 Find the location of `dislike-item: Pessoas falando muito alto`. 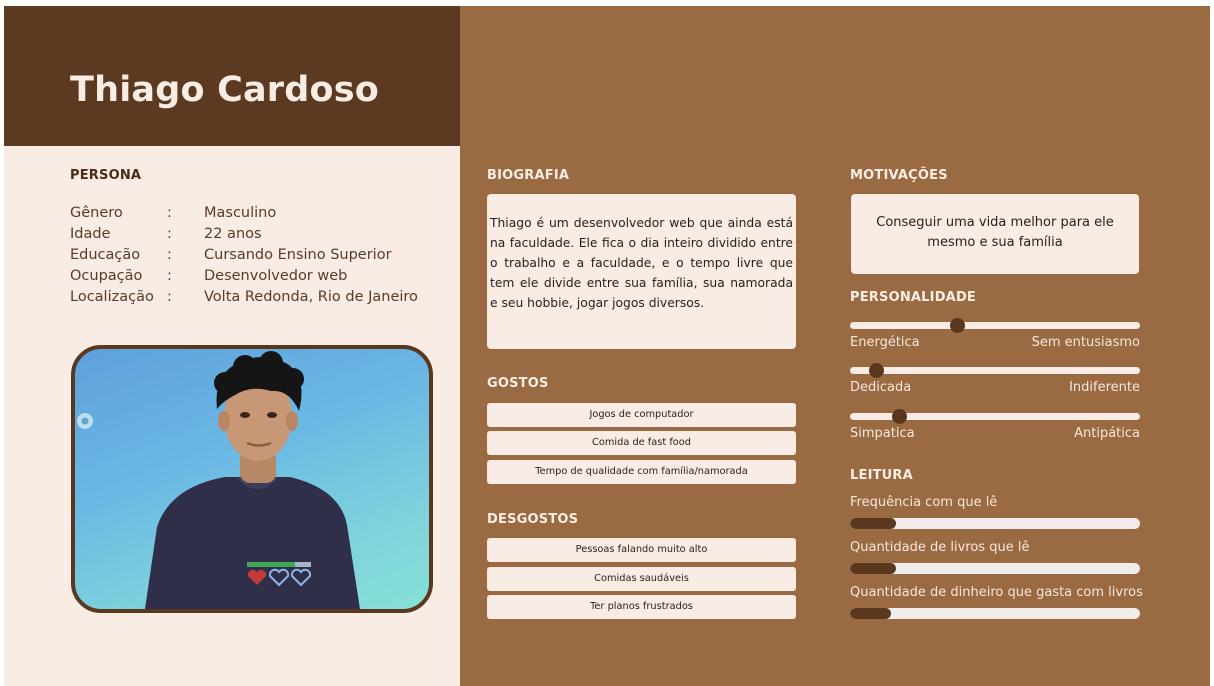

dislike-item: Pessoas falando muito alto is located at coordinates (641, 550).